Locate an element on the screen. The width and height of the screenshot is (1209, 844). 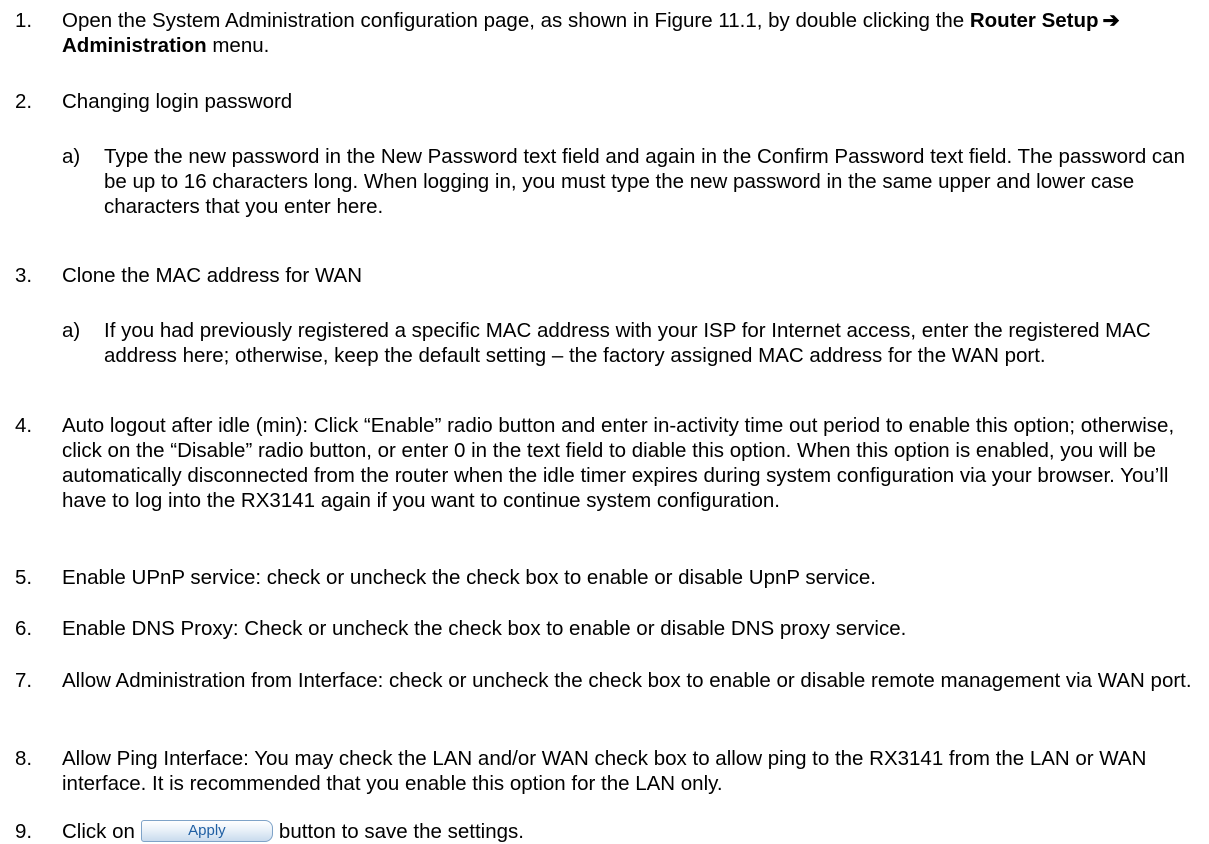
step-number: 1. is located at coordinates (24, 20).